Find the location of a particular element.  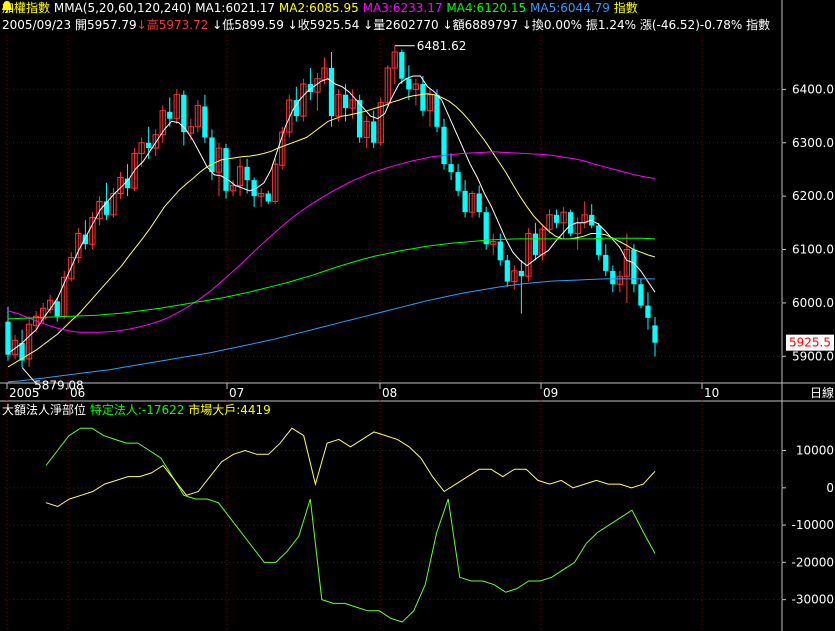

x-axis-title: 日線 is located at coordinates (822, 392).